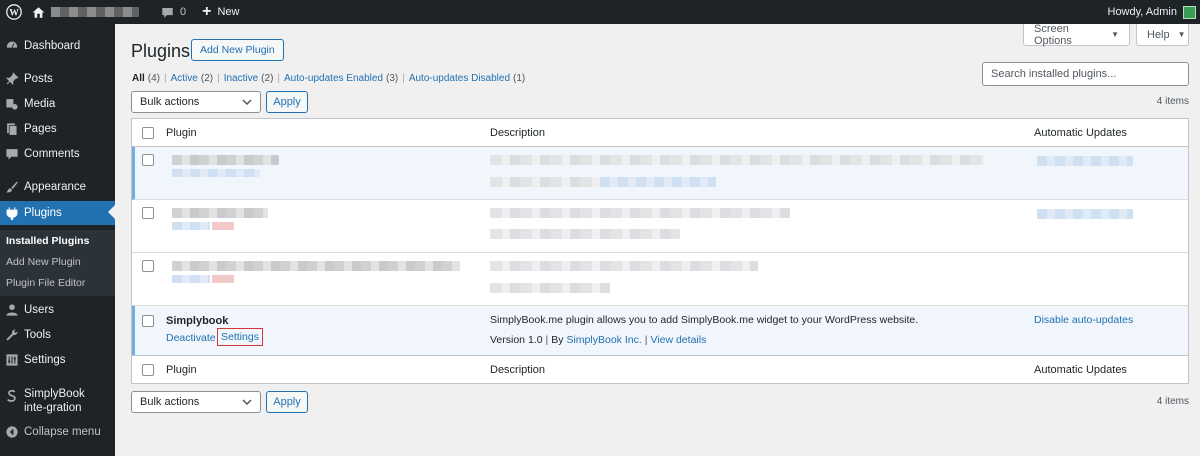  I want to click on wrench-icon, so click(12, 335).